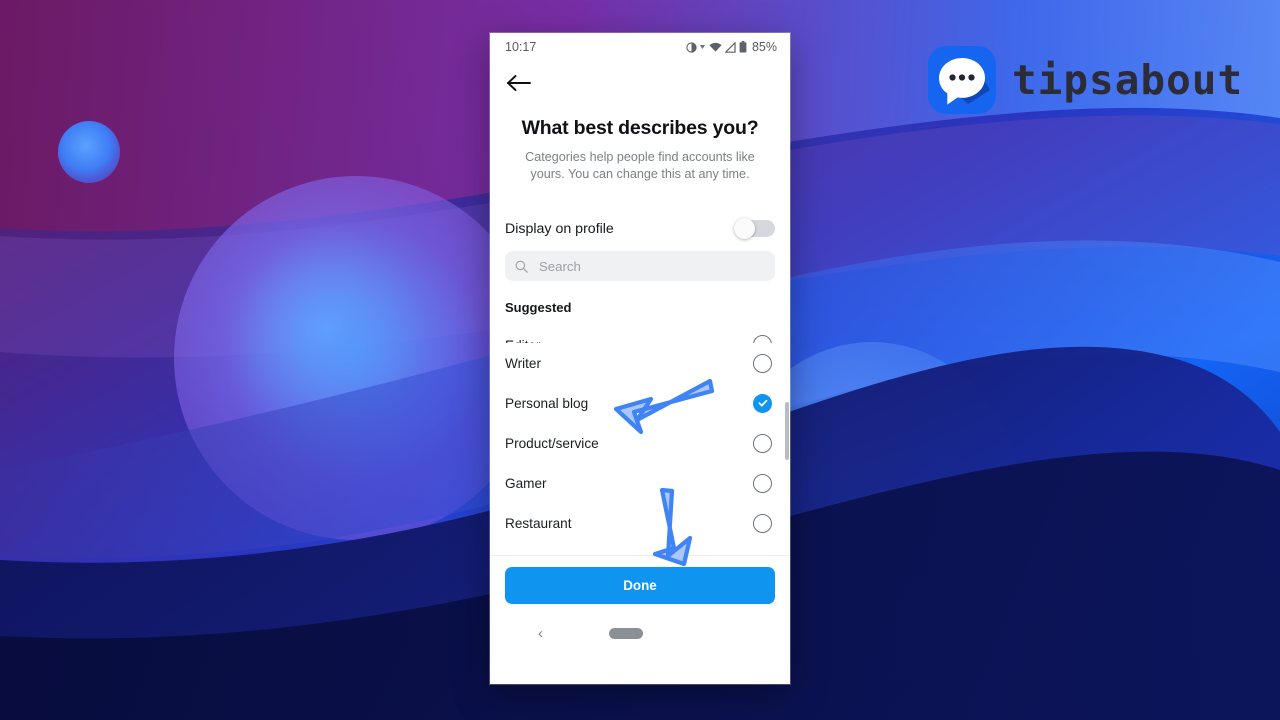 The width and height of the screenshot is (1280, 720). I want to click on status-icons: 85%, so click(731, 47).